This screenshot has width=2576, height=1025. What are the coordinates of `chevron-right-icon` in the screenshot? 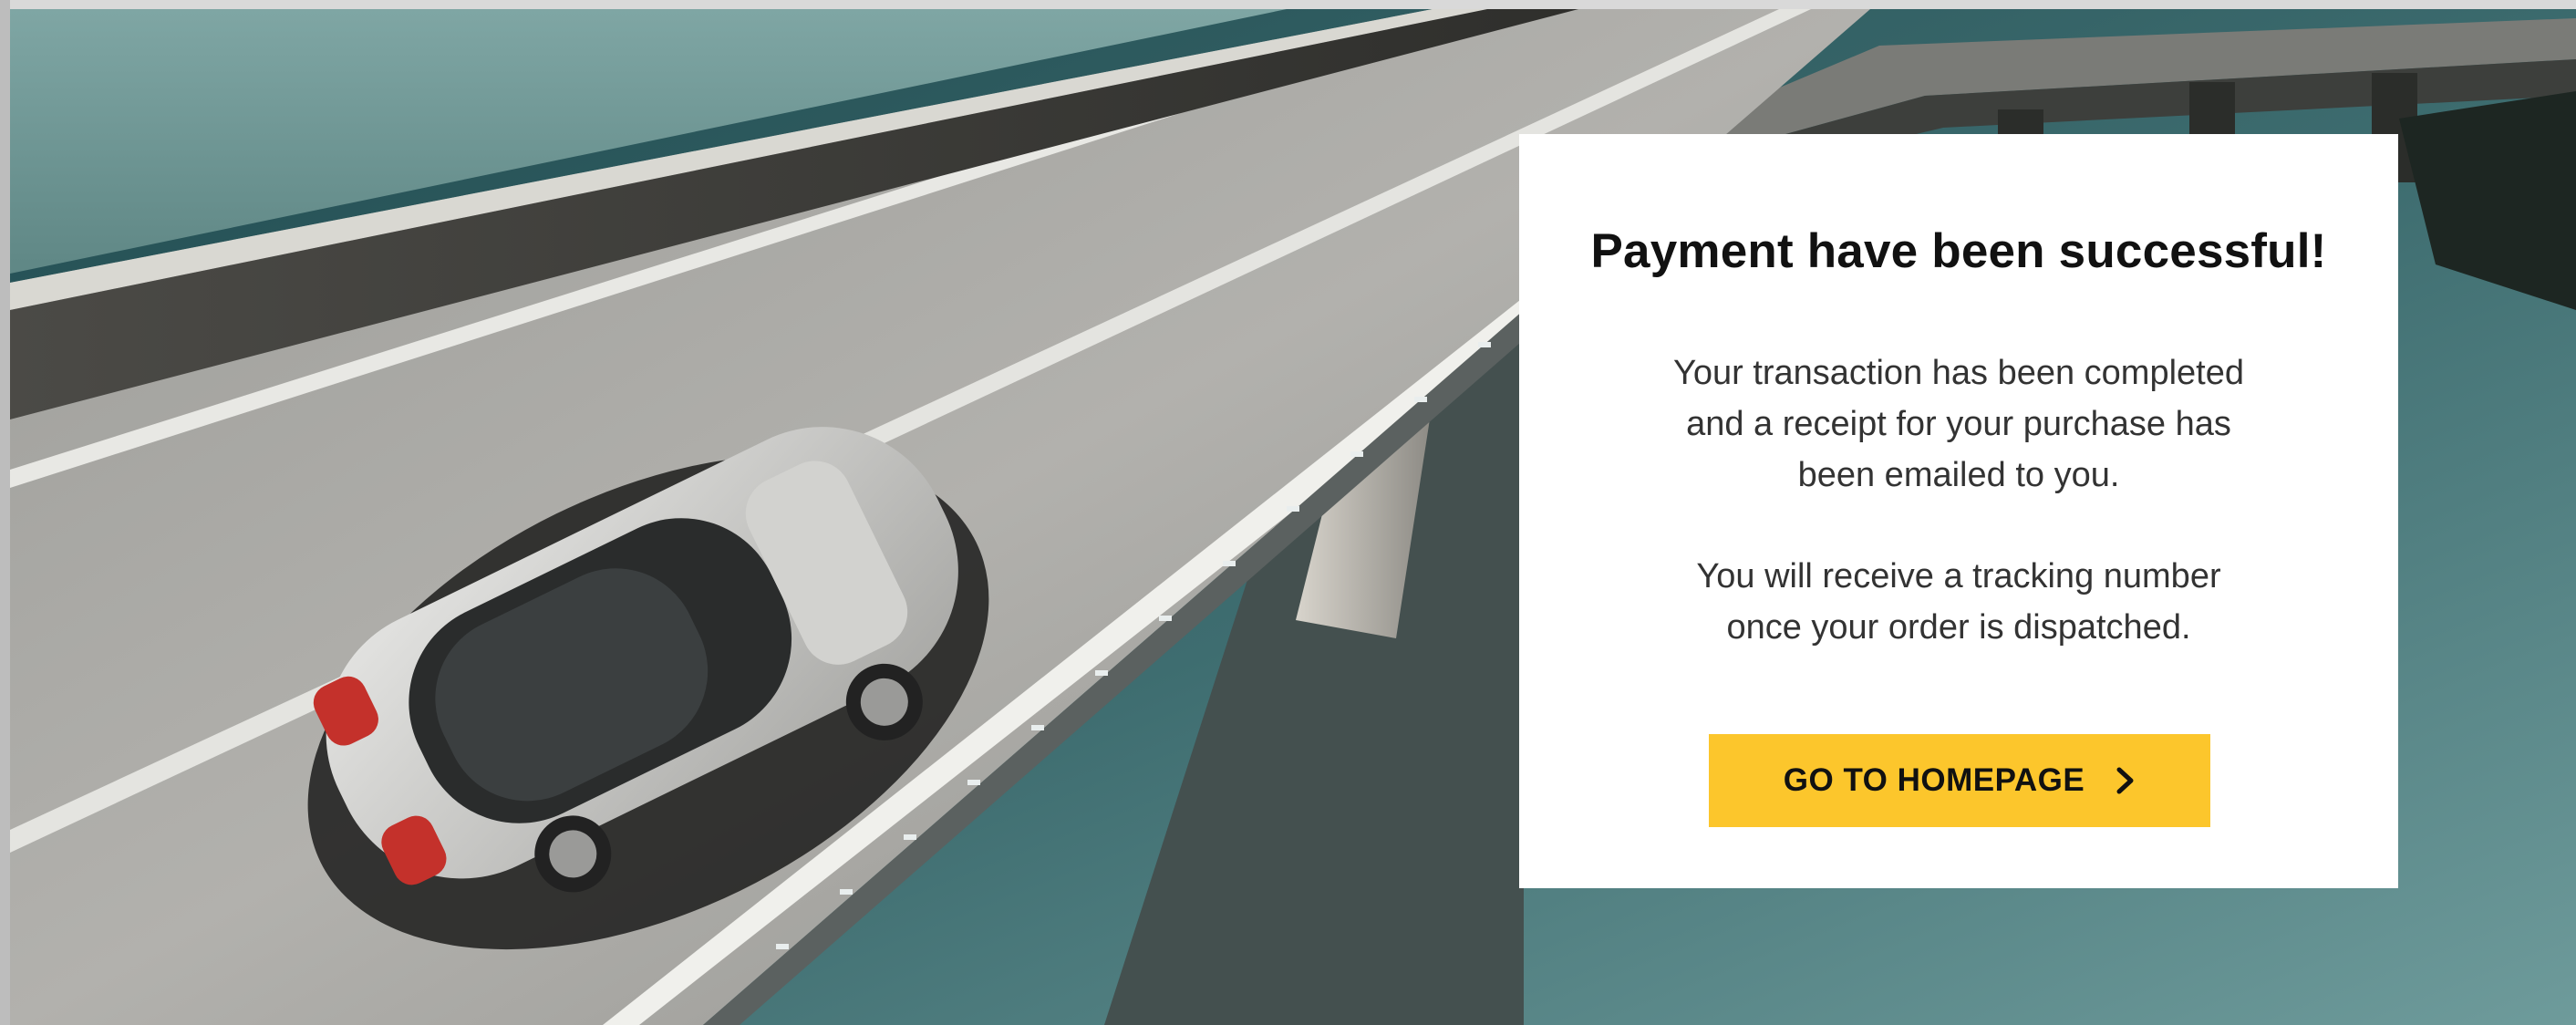 It's located at (2125, 781).